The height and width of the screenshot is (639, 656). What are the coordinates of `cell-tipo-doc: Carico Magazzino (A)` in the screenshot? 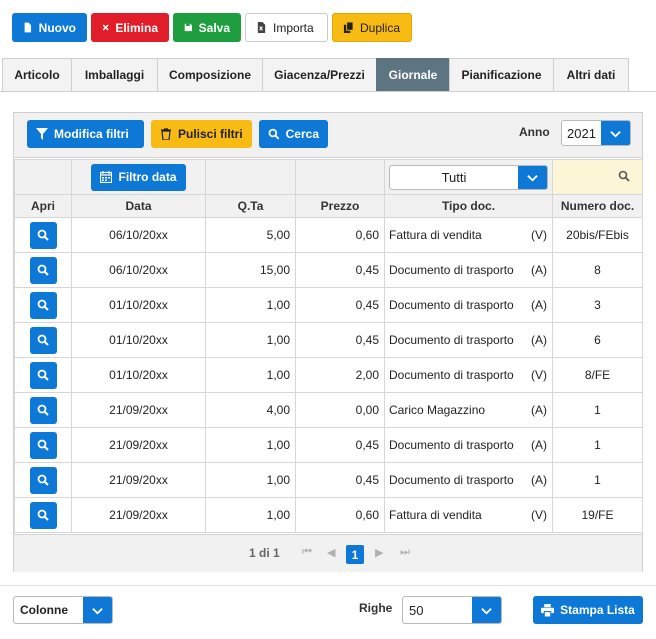 It's located at (468, 410).